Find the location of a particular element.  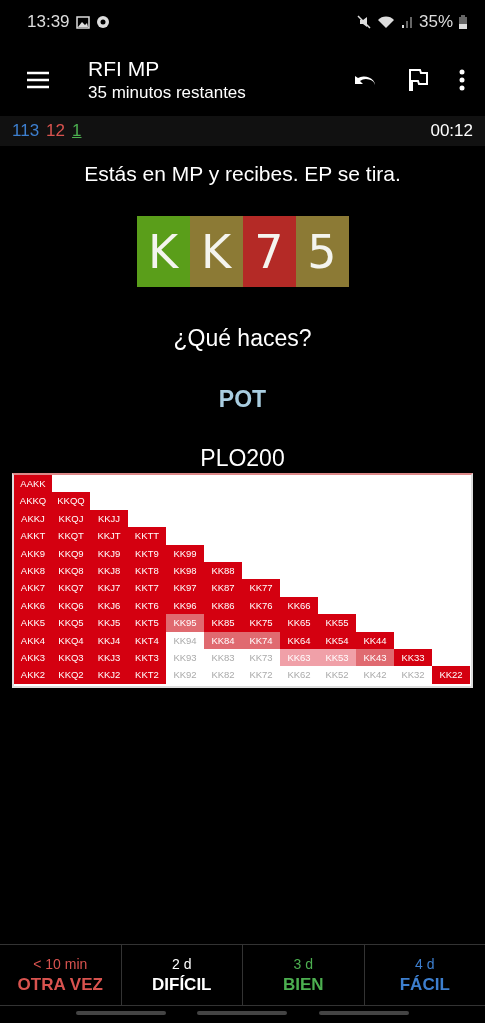

range-cell: AKKT is located at coordinates (33, 536).